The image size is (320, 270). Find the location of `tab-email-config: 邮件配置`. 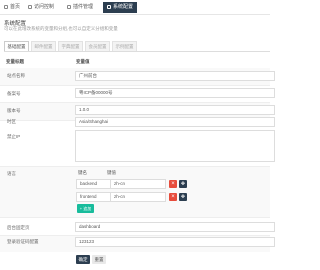

tab-email-config: 邮件配置 is located at coordinates (43, 46).